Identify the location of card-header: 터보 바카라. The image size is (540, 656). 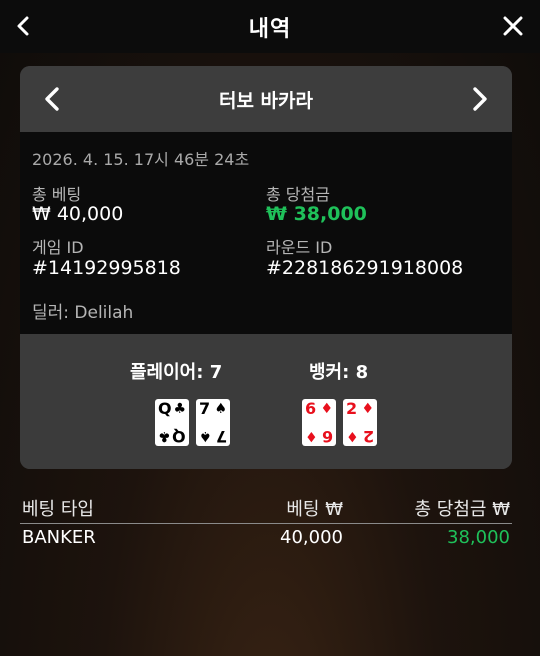
(266, 99).